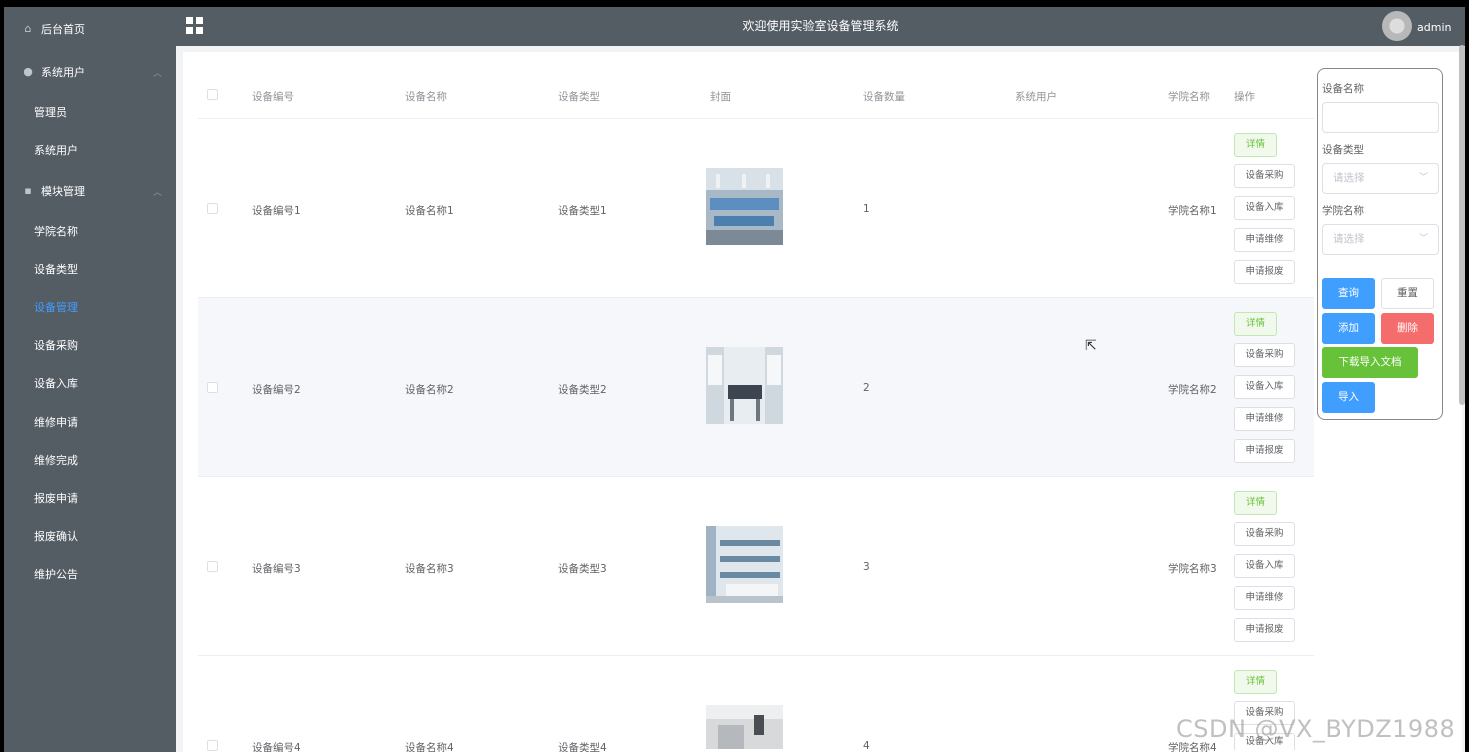 The height and width of the screenshot is (752, 1469). What do you see at coordinates (1434, 27) in the screenshot?
I see `username: admin` at bounding box center [1434, 27].